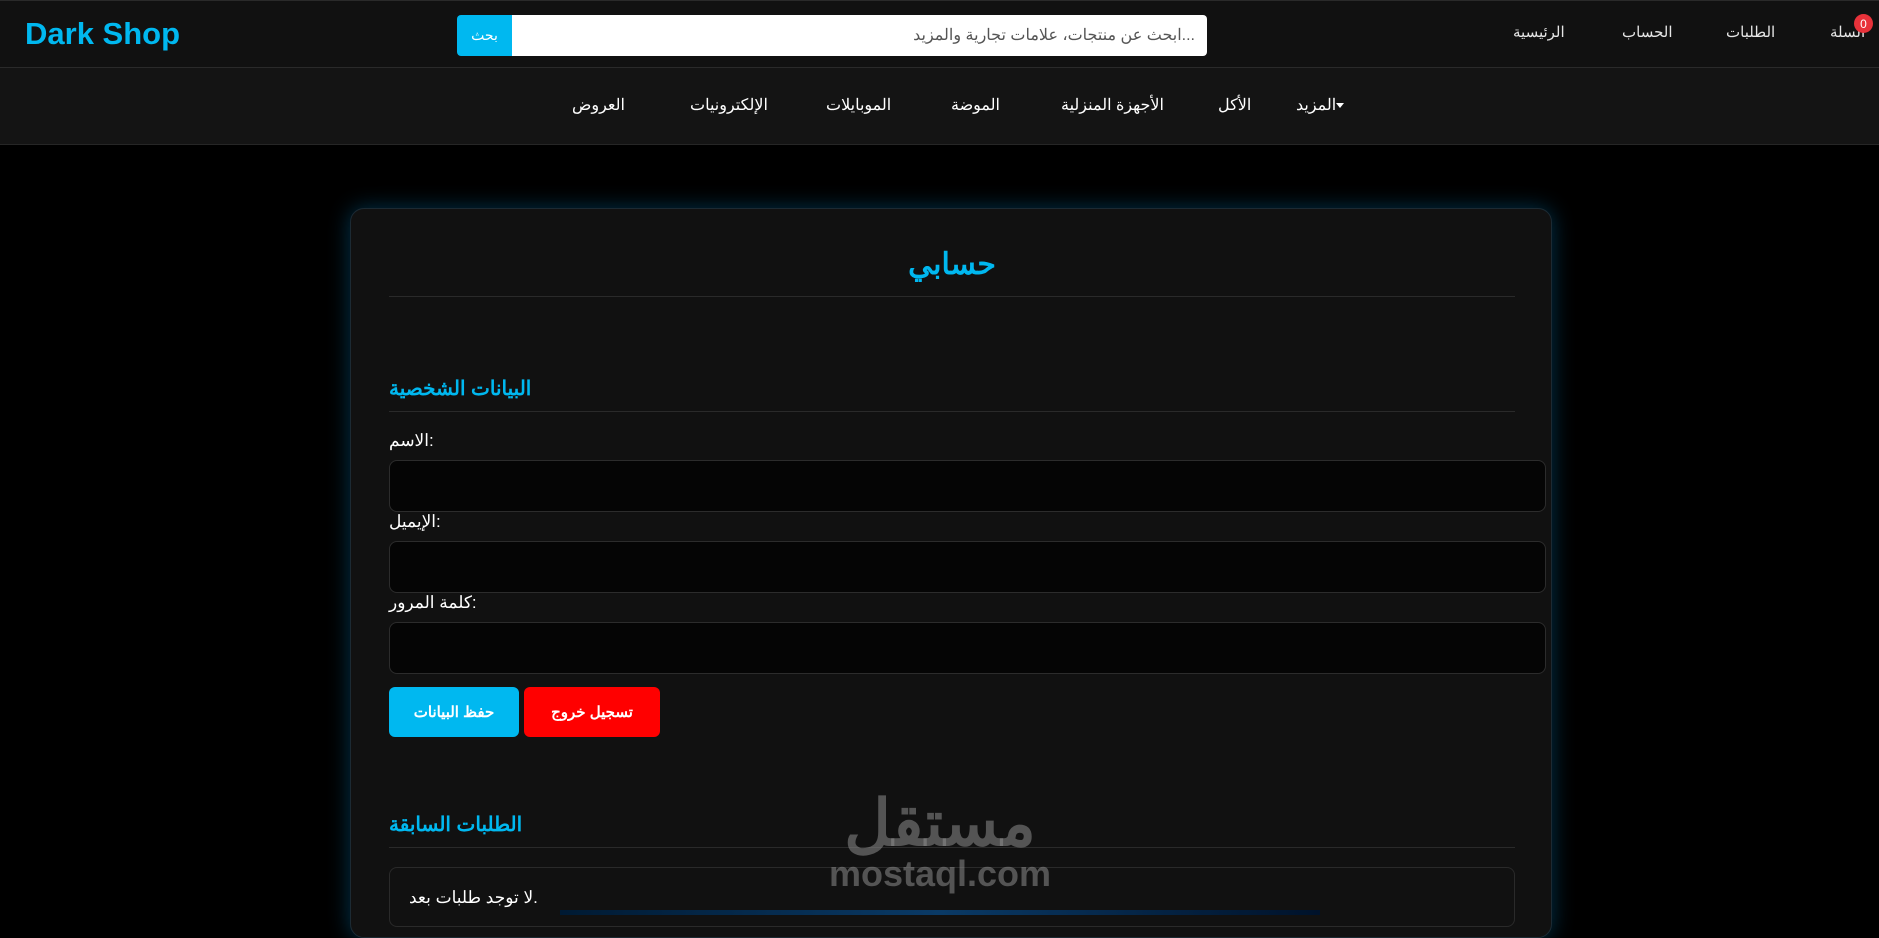 This screenshot has width=1879, height=938. Describe the element at coordinates (952, 394) in the screenshot. I see `personal-info-heading: البيانات الشخصية` at that location.